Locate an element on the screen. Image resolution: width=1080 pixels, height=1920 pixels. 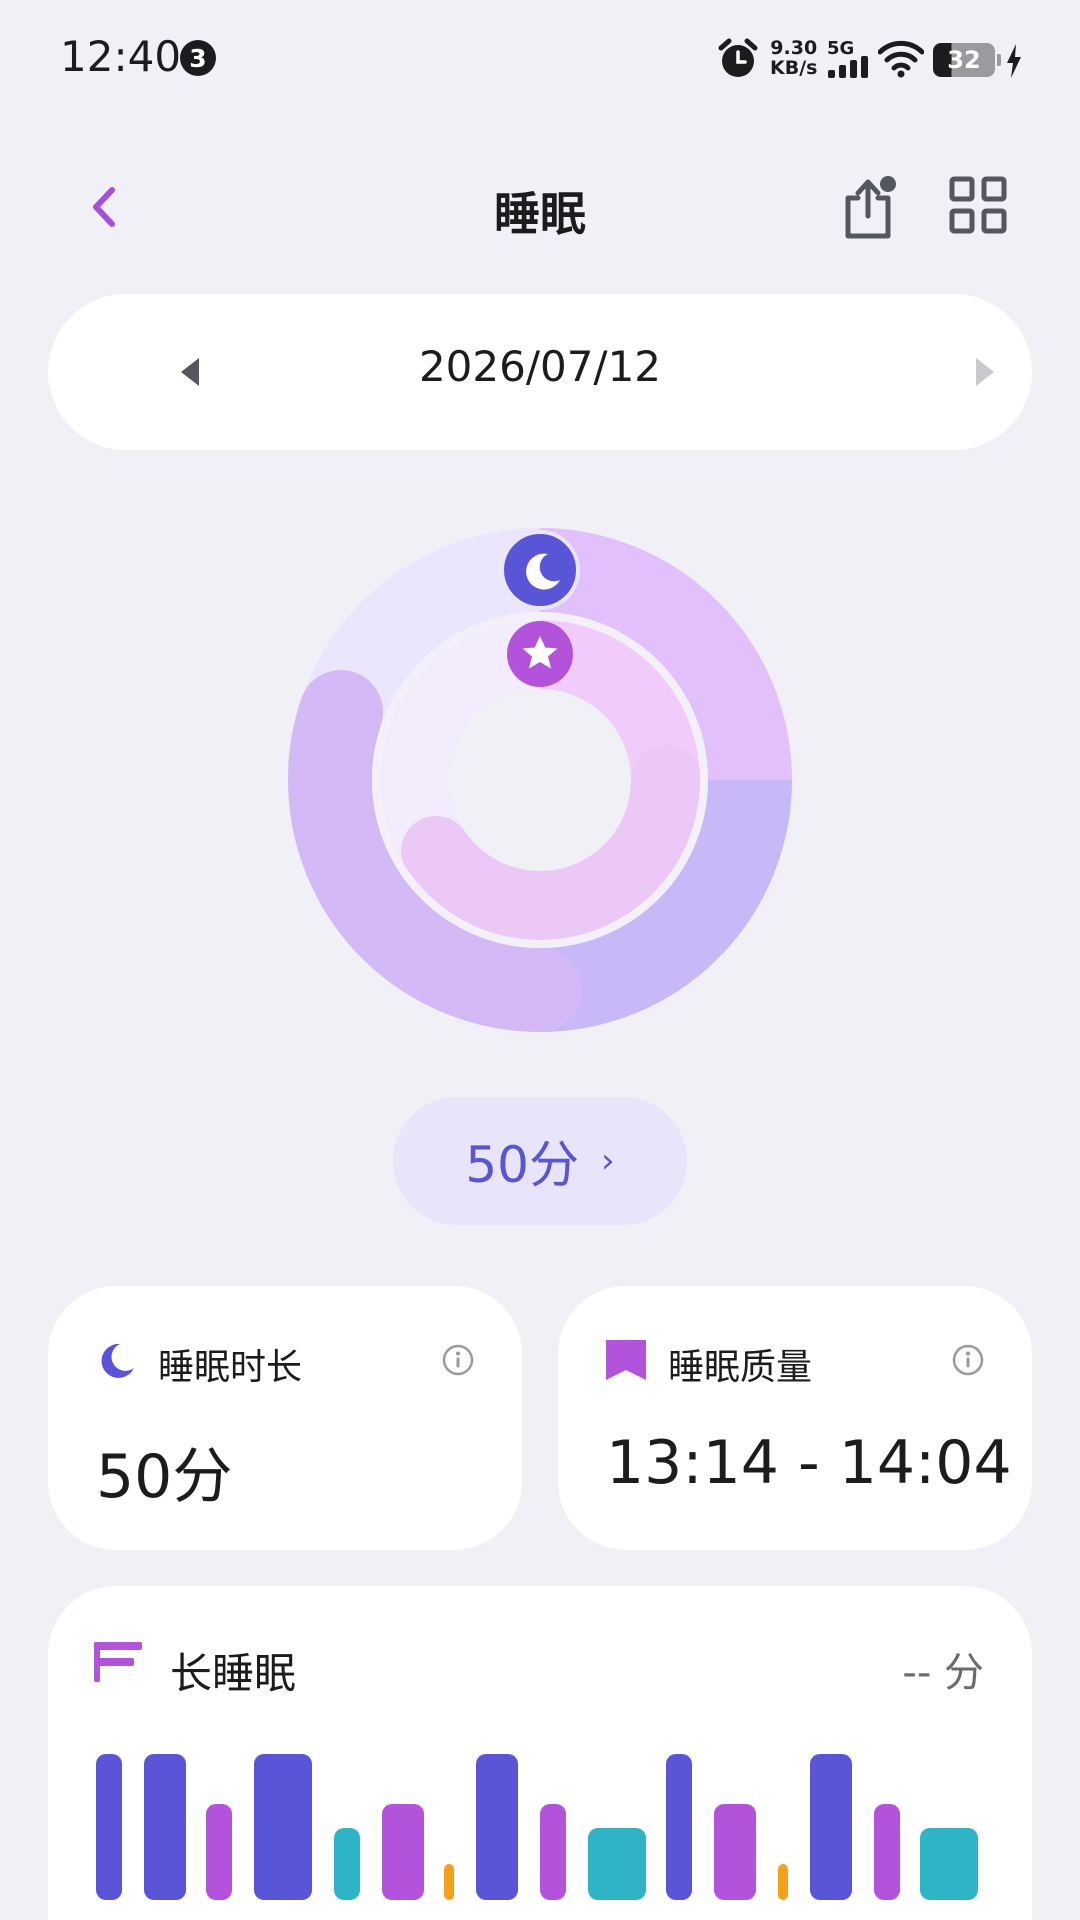
status-bar: 12:40 3 9.30 KB/s 5G 32 is located at coordinates (540, 60).